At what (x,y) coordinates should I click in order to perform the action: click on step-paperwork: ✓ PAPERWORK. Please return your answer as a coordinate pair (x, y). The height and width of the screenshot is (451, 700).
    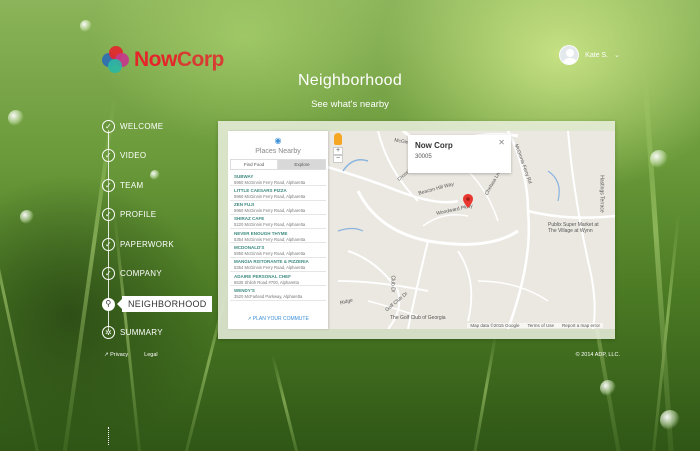
    Looking at the image, I should click on (138, 244).